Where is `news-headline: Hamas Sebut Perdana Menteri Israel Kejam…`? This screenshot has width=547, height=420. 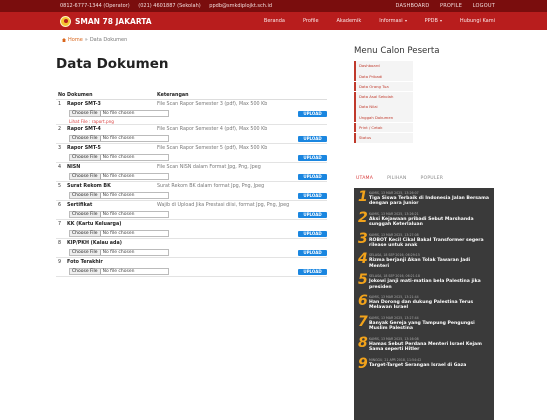 news-headline: Hamas Sebut Perdana Menteri Israel Kejam… is located at coordinates (429, 347).